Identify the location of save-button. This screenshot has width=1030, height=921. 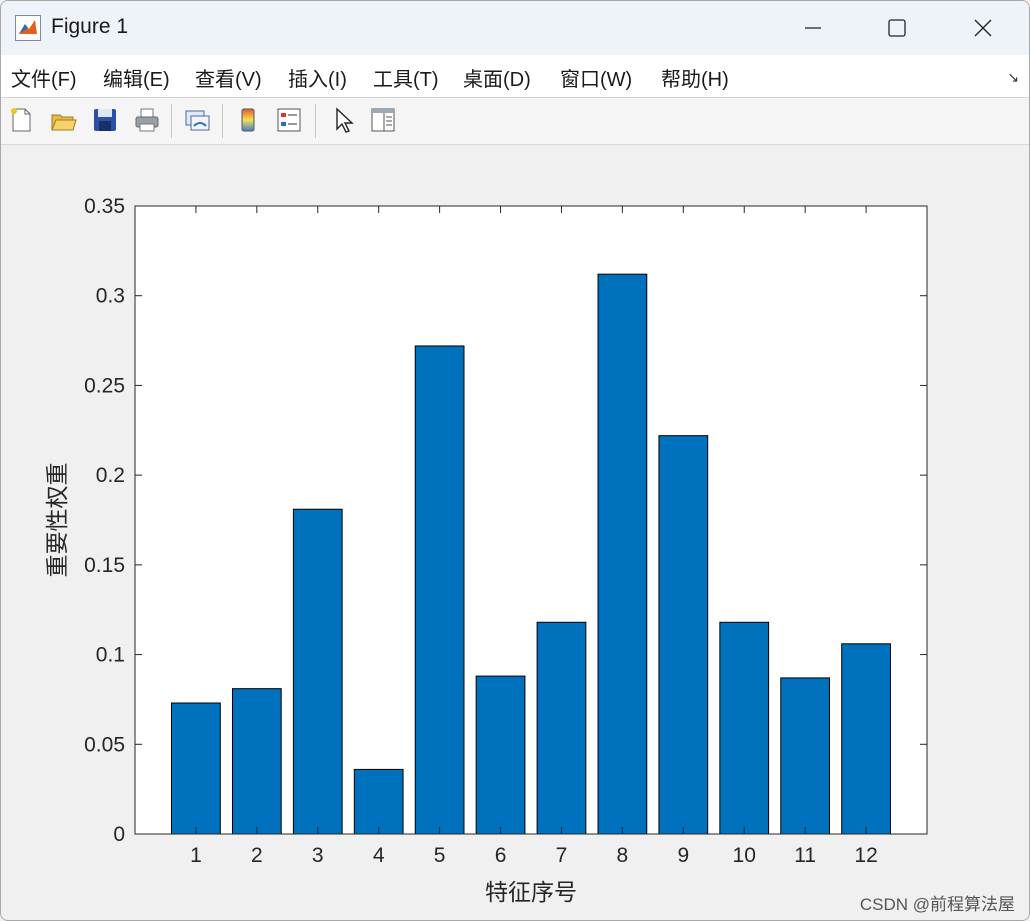
(105, 120).